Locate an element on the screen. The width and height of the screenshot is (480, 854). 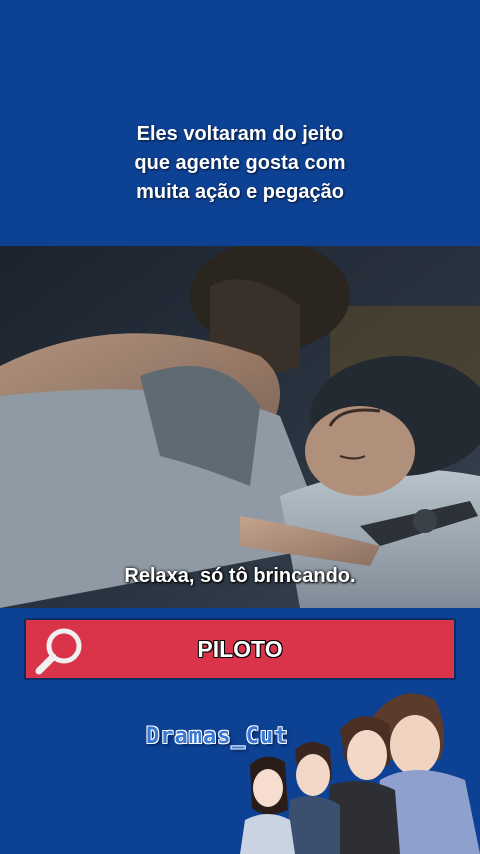
caption-line-2: que agente gosta com is located at coordinates (240, 163).